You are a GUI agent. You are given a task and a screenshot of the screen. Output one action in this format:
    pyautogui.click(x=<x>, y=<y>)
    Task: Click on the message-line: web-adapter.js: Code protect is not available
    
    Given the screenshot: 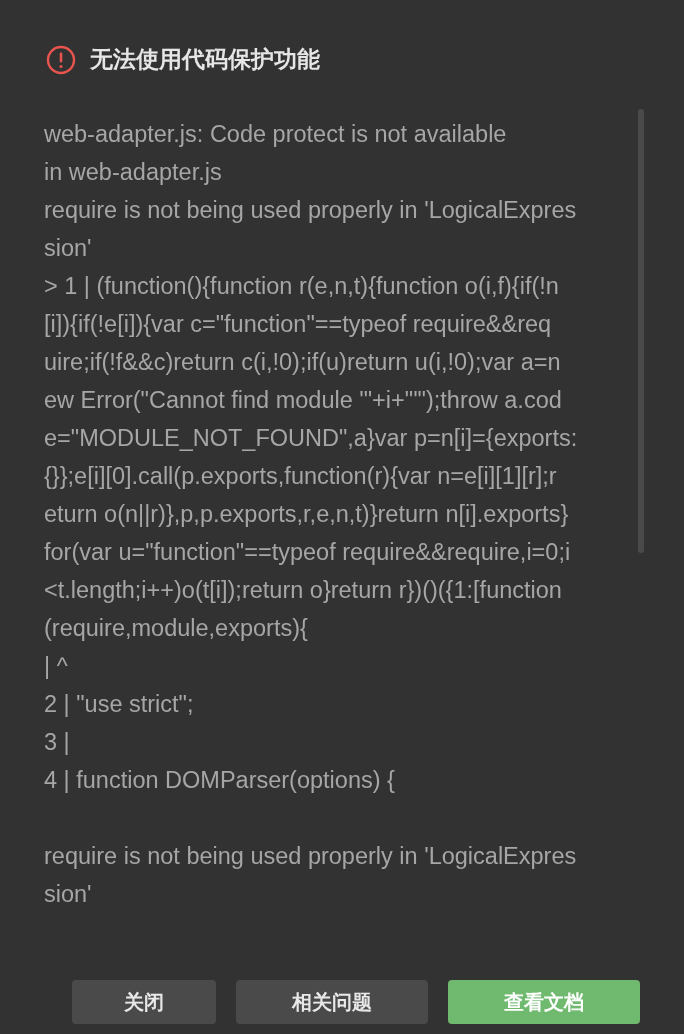 What is the action you would take?
    pyautogui.click(x=275, y=134)
    